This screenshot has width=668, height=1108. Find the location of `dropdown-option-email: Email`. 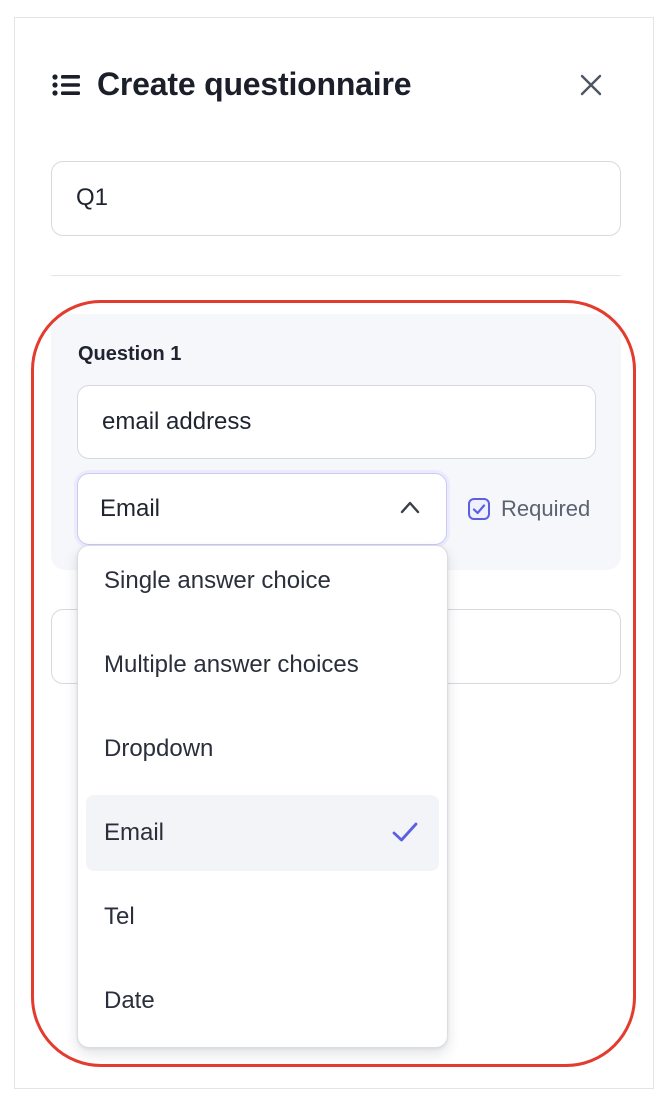

dropdown-option-email: Email is located at coordinates (262, 833).